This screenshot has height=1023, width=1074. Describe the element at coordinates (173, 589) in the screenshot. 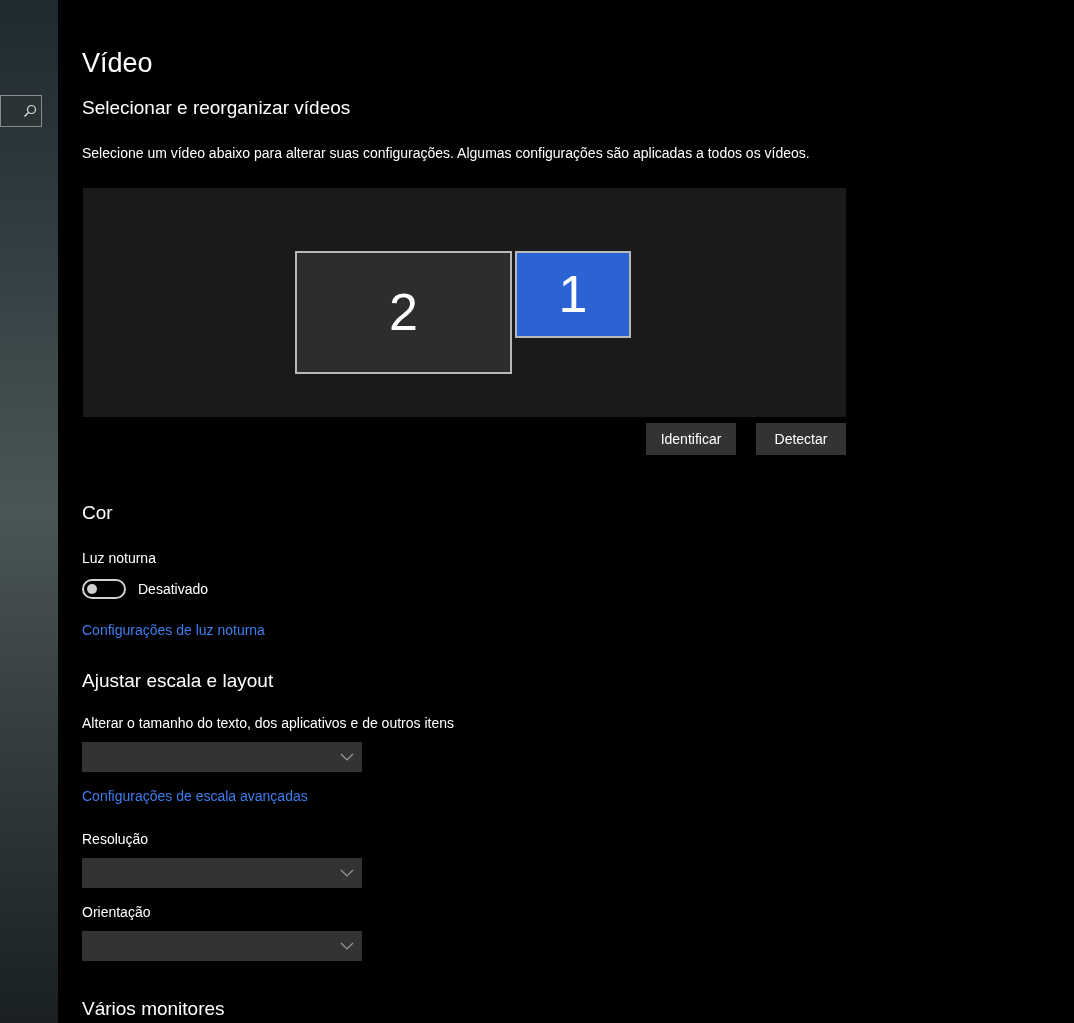

I see `toggle-state-text: Desativado` at that location.